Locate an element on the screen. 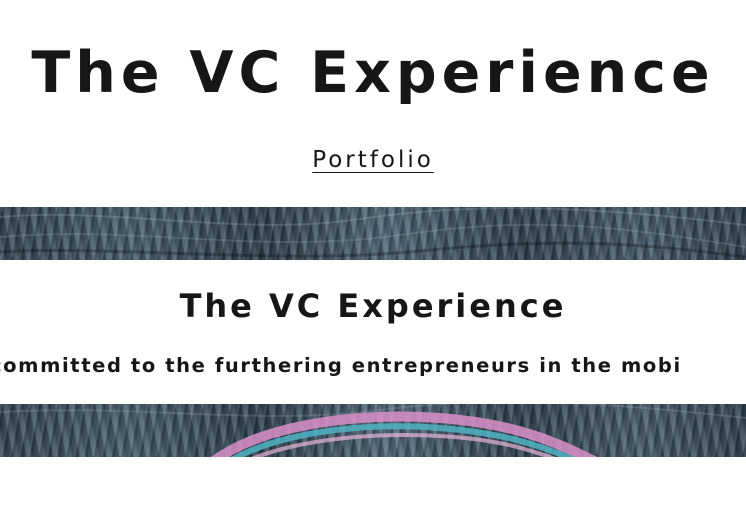 Image resolution: width=746 pixels, height=526 pixels. texture-pattern is located at coordinates (373, 233).